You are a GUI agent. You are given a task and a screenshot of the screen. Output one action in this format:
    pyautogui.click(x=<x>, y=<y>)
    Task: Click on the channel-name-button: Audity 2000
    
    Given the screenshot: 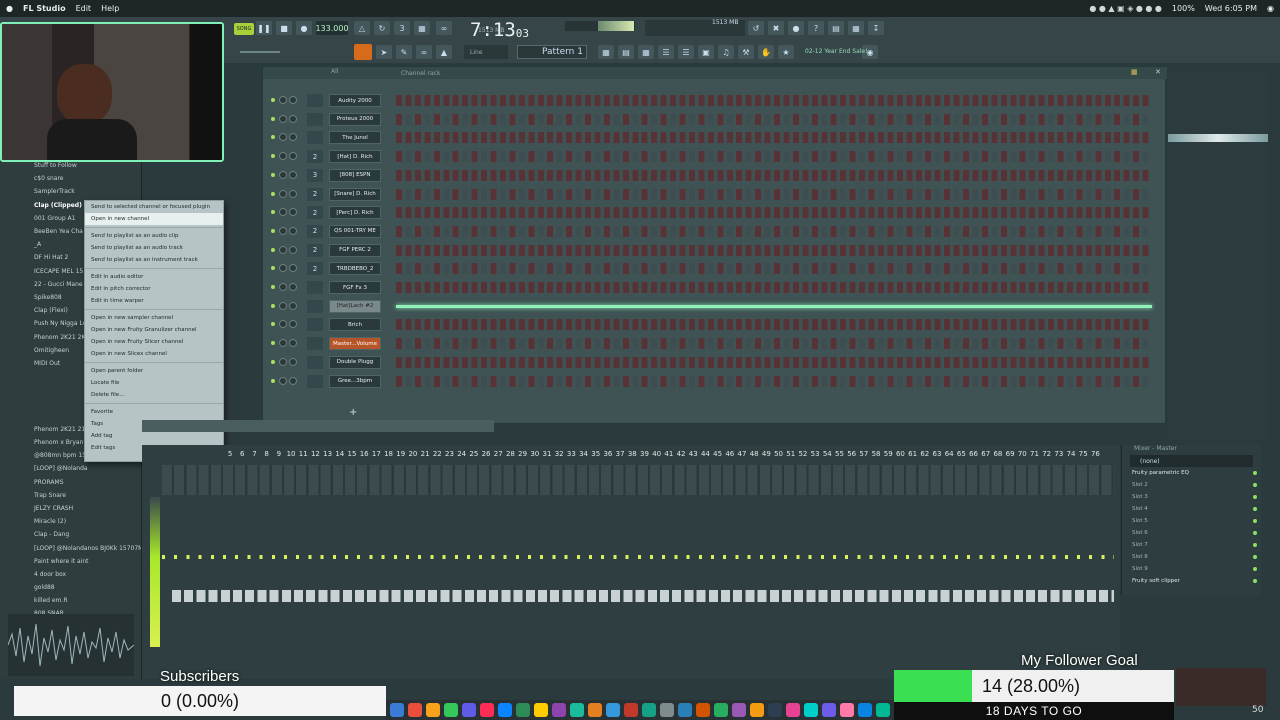 What is the action you would take?
    pyautogui.click(x=355, y=100)
    